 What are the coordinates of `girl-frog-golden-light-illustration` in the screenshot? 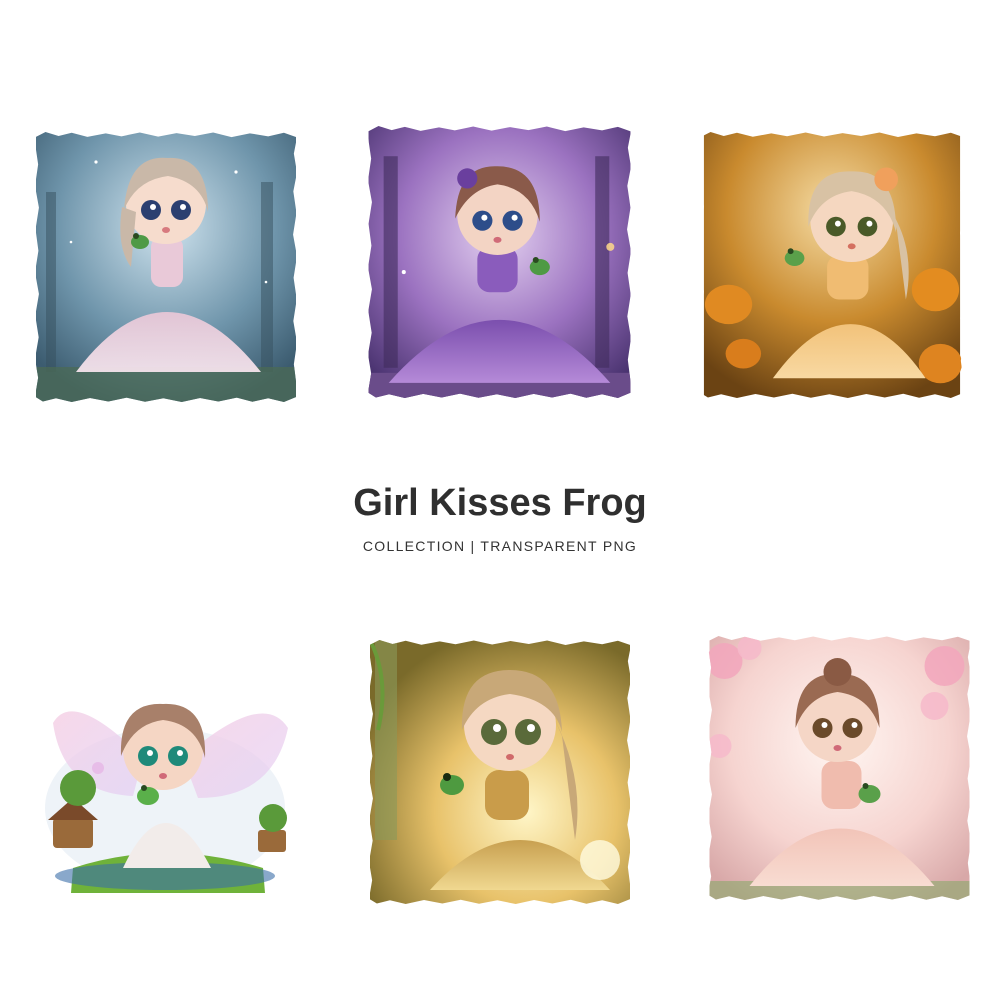 It's located at (499, 772).